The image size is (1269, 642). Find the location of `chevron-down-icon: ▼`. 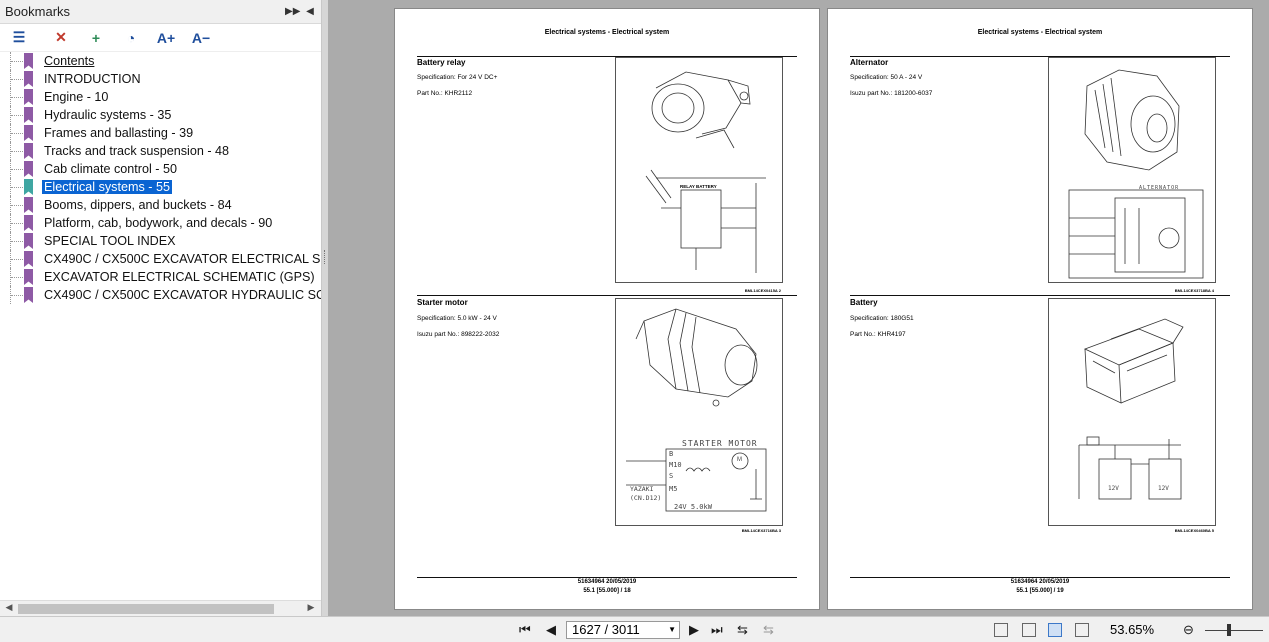

chevron-down-icon: ▼ is located at coordinates (672, 630).